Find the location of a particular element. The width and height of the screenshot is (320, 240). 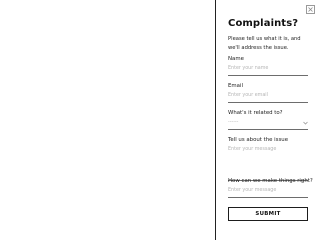

topic-select: ------ is located at coordinates (268, 125).